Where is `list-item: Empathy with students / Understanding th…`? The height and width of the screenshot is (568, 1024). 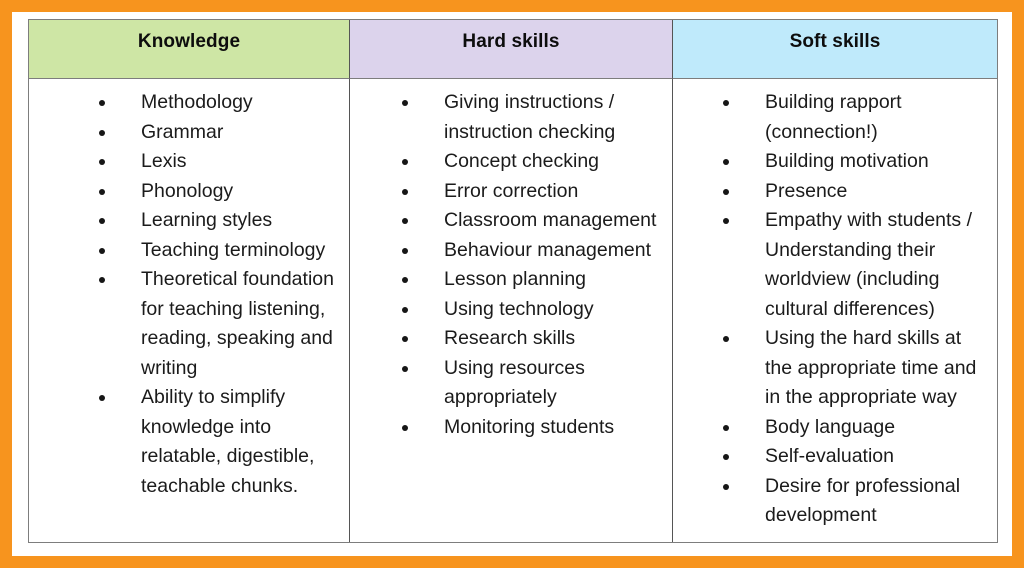
list-item: Empathy with students / Understanding th… is located at coordinates (856, 265).